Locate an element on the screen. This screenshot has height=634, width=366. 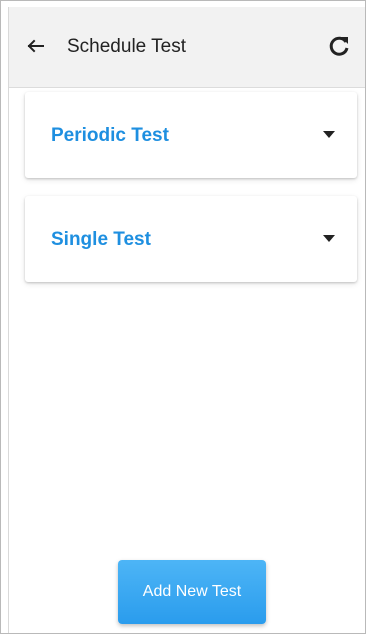
periodic-test-dropdown: Periodic Test is located at coordinates (191, 135).